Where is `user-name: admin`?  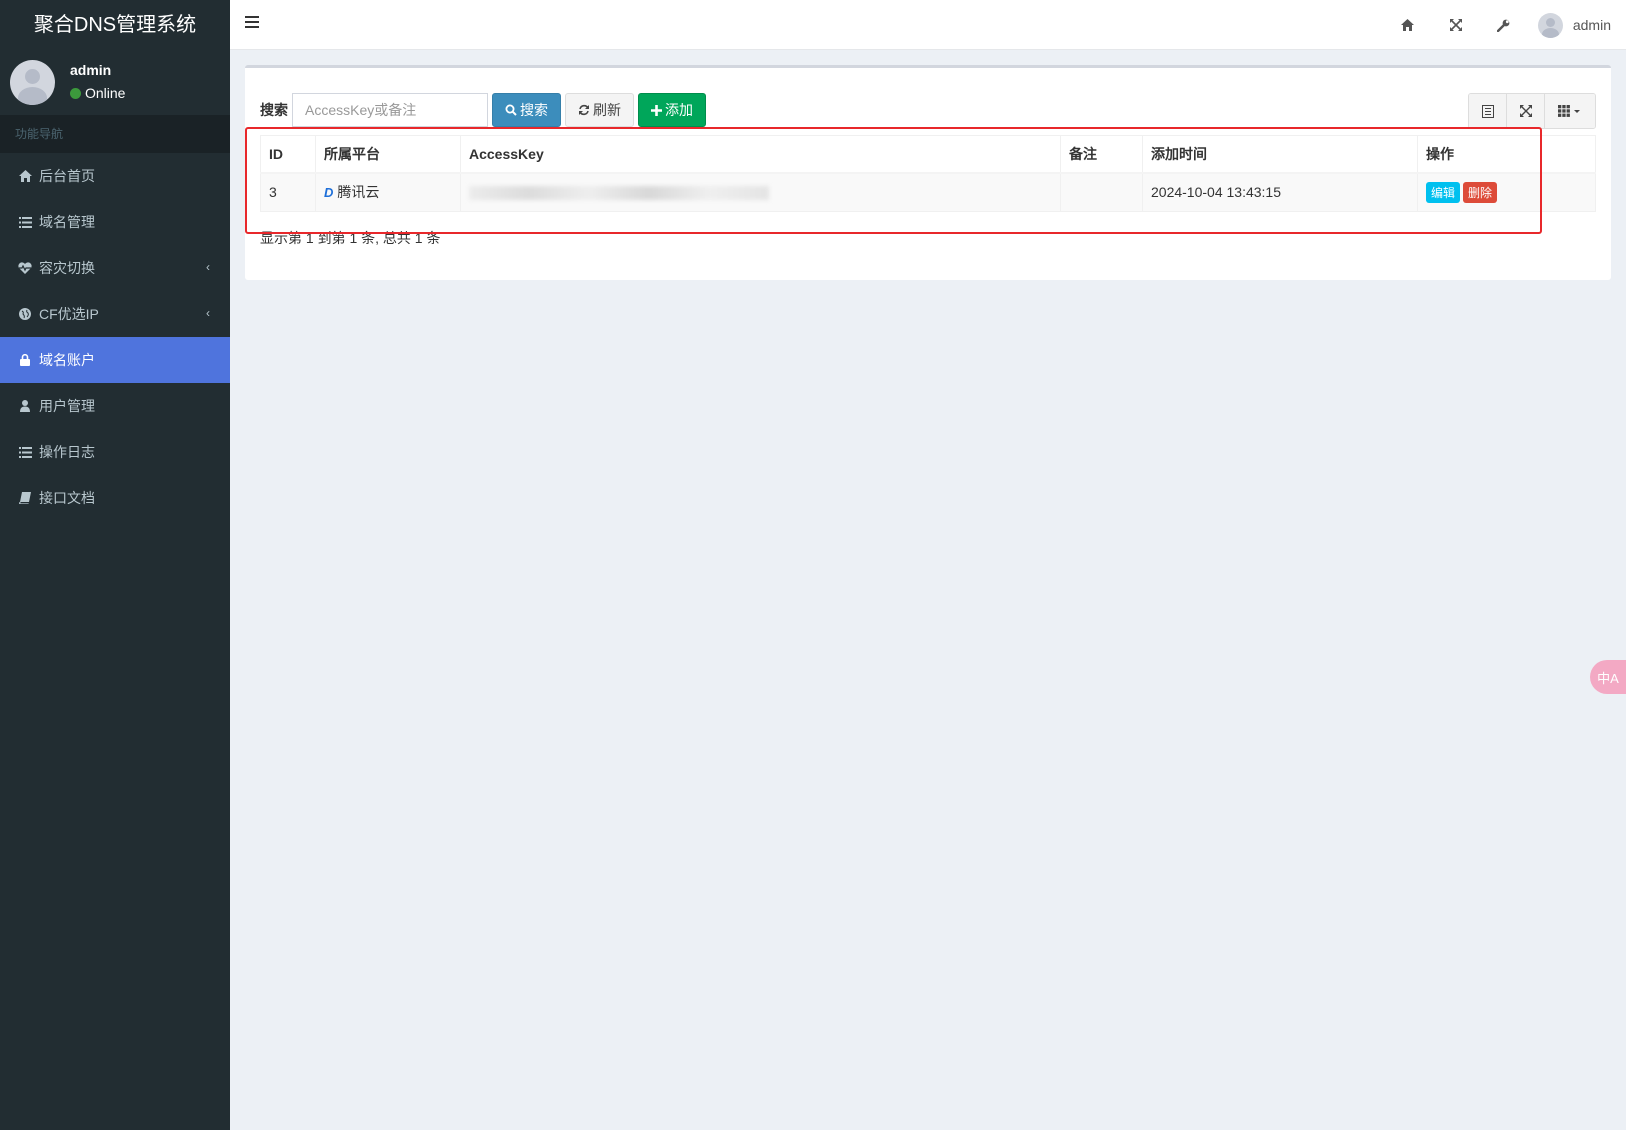
user-name: admin is located at coordinates (91, 70).